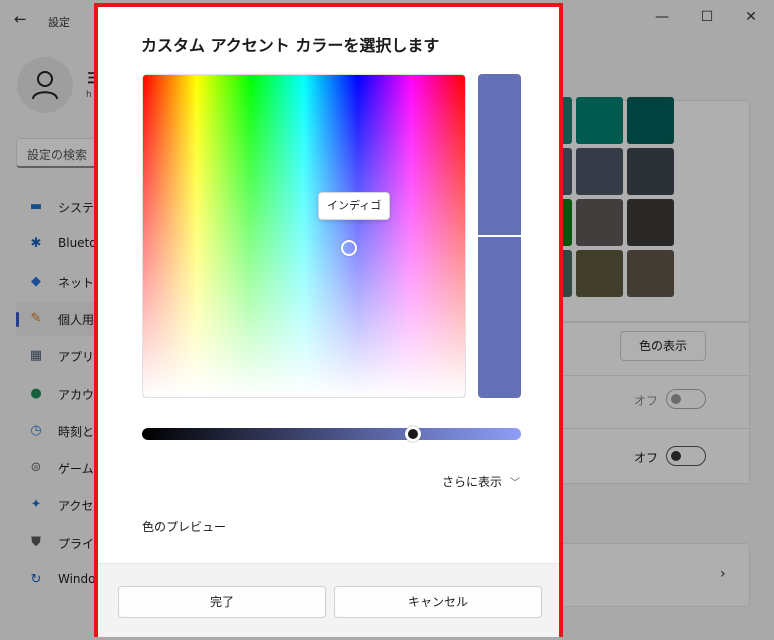 This screenshot has height=640, width=774. I want to click on color-preview-label: 色のプレビュー, so click(184, 527).